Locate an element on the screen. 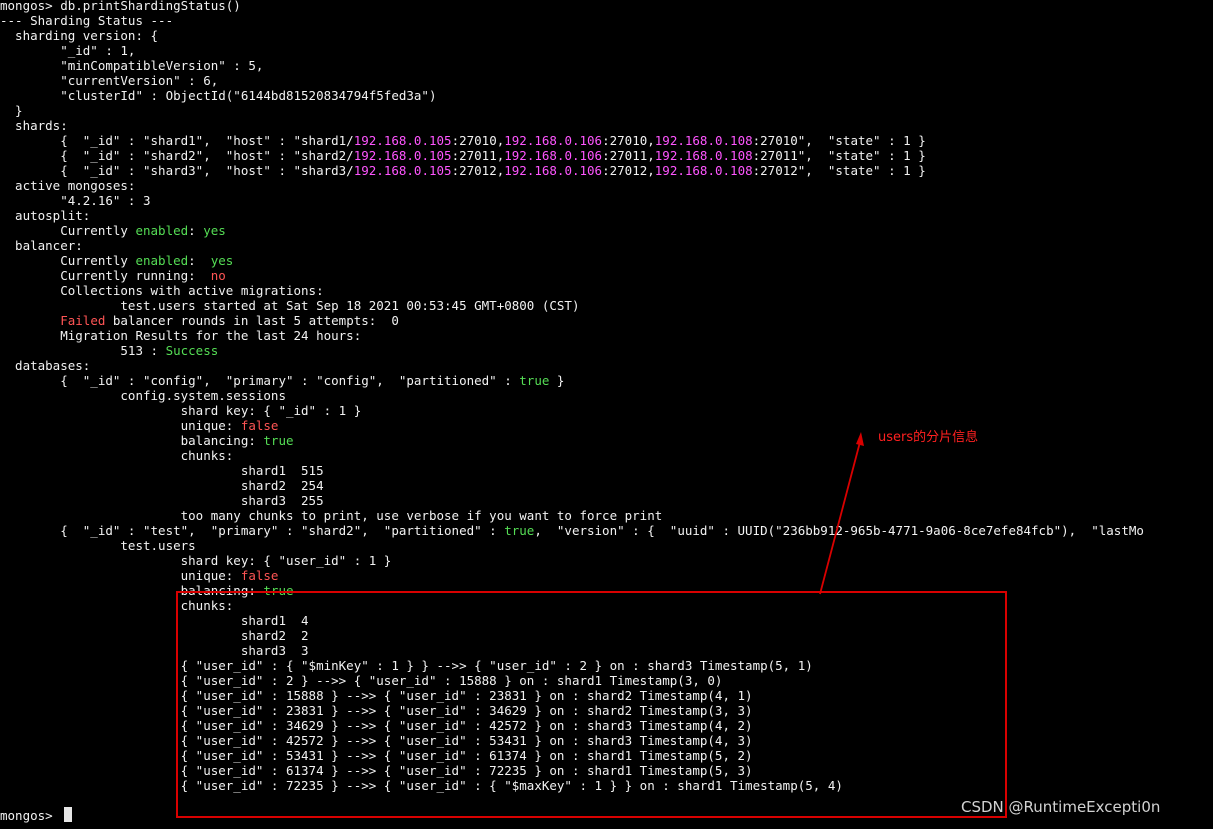 This screenshot has width=1213, height=829. terminal-text-segment: balancer: is located at coordinates (41, 245).